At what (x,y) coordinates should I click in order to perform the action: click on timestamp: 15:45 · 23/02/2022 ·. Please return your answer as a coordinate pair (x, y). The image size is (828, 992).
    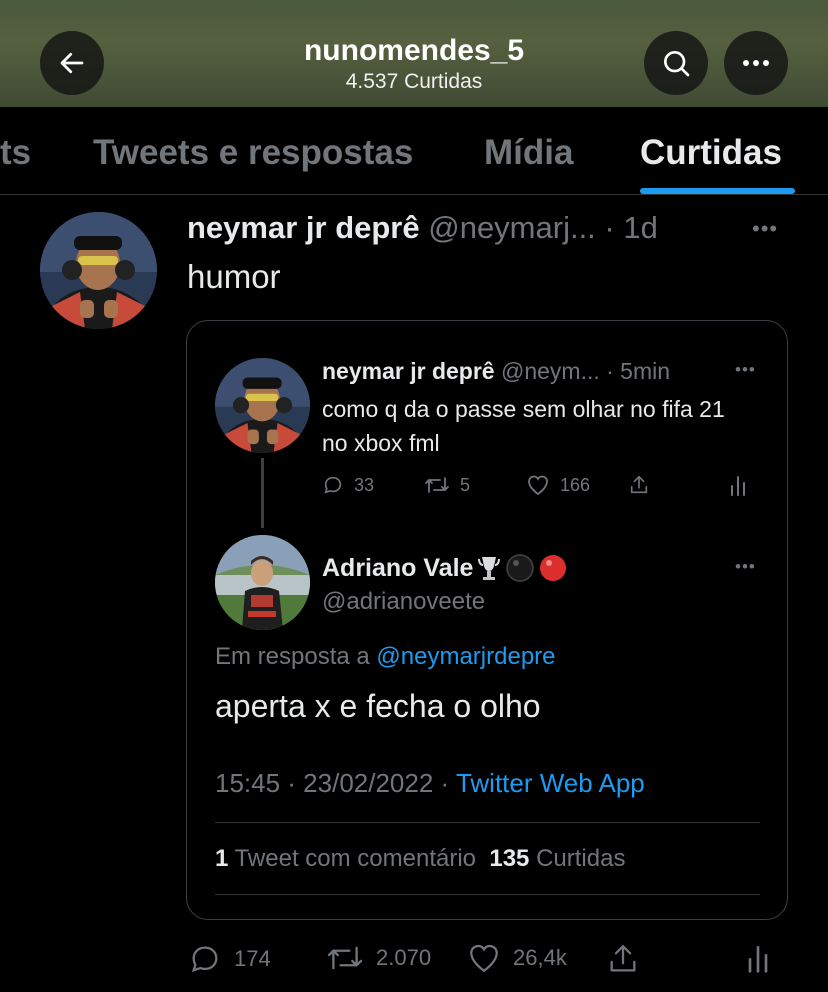
    Looking at the image, I should click on (335, 783).